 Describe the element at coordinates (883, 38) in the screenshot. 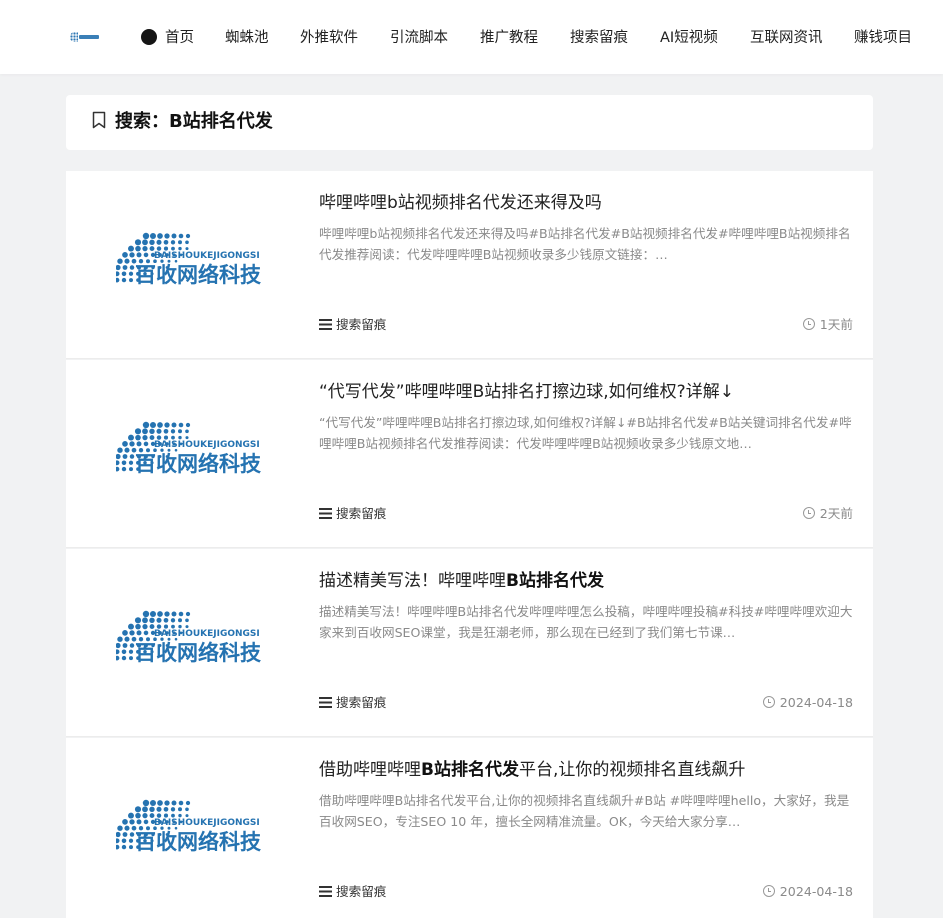

I see `nav-item-money-projects: 赚钱项目` at that location.